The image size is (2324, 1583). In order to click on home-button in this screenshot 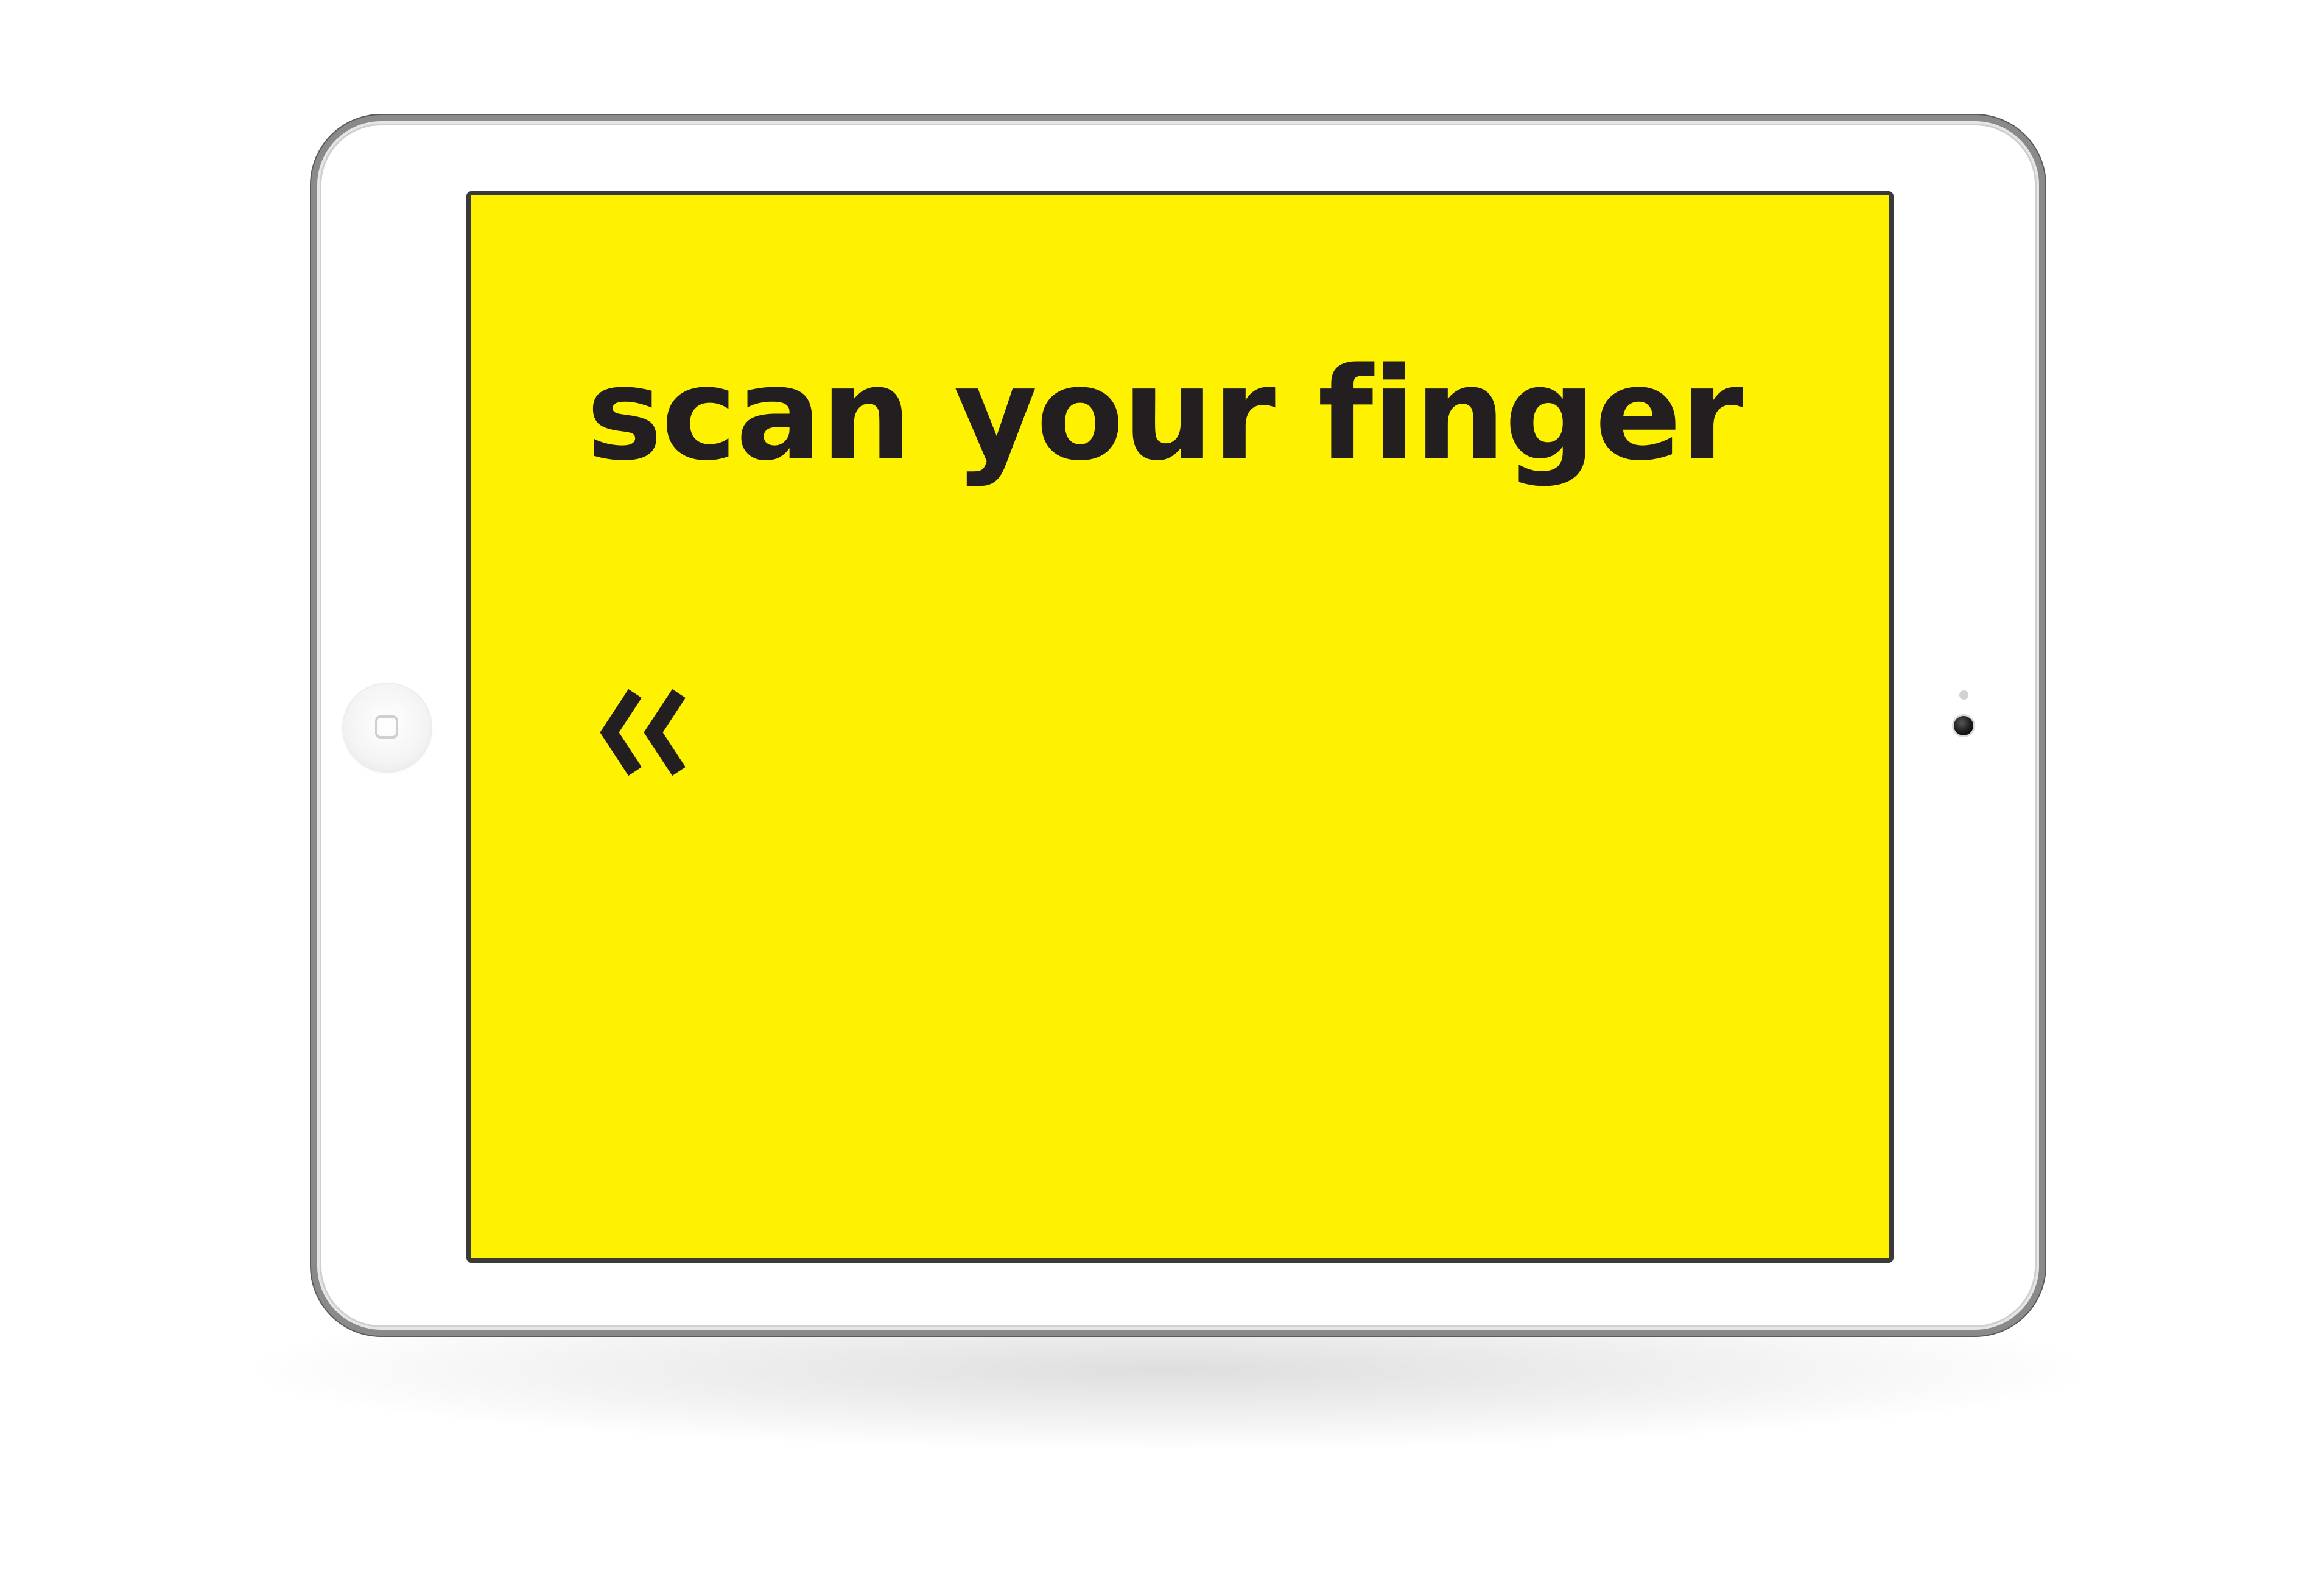, I will do `click(387, 727)`.